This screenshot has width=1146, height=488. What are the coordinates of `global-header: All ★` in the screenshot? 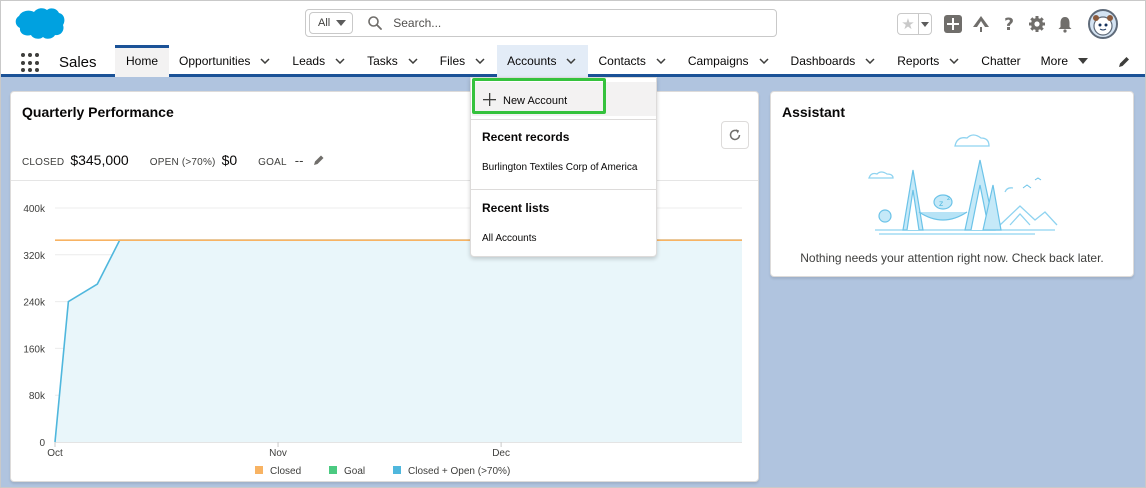 It's located at (573, 23).